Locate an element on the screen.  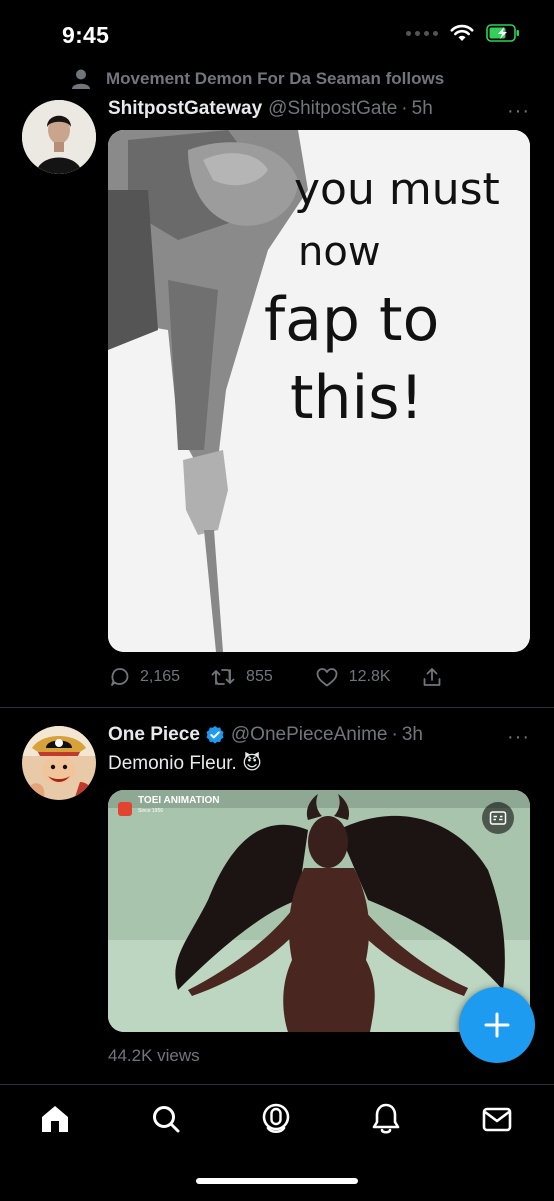
reply-count: 2,165 is located at coordinates (160, 676).